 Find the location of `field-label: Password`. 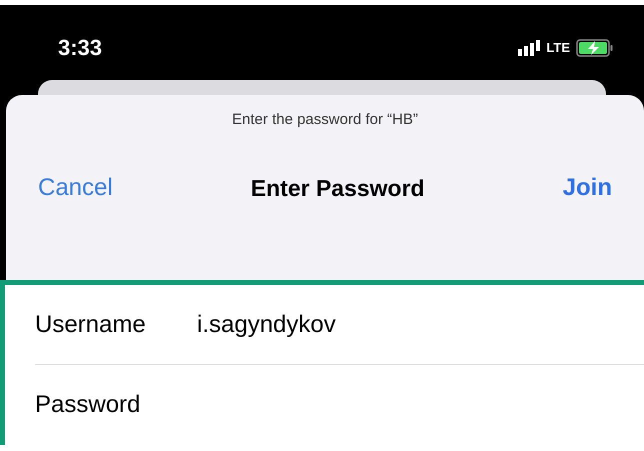

field-label: Password is located at coordinates (88, 405).